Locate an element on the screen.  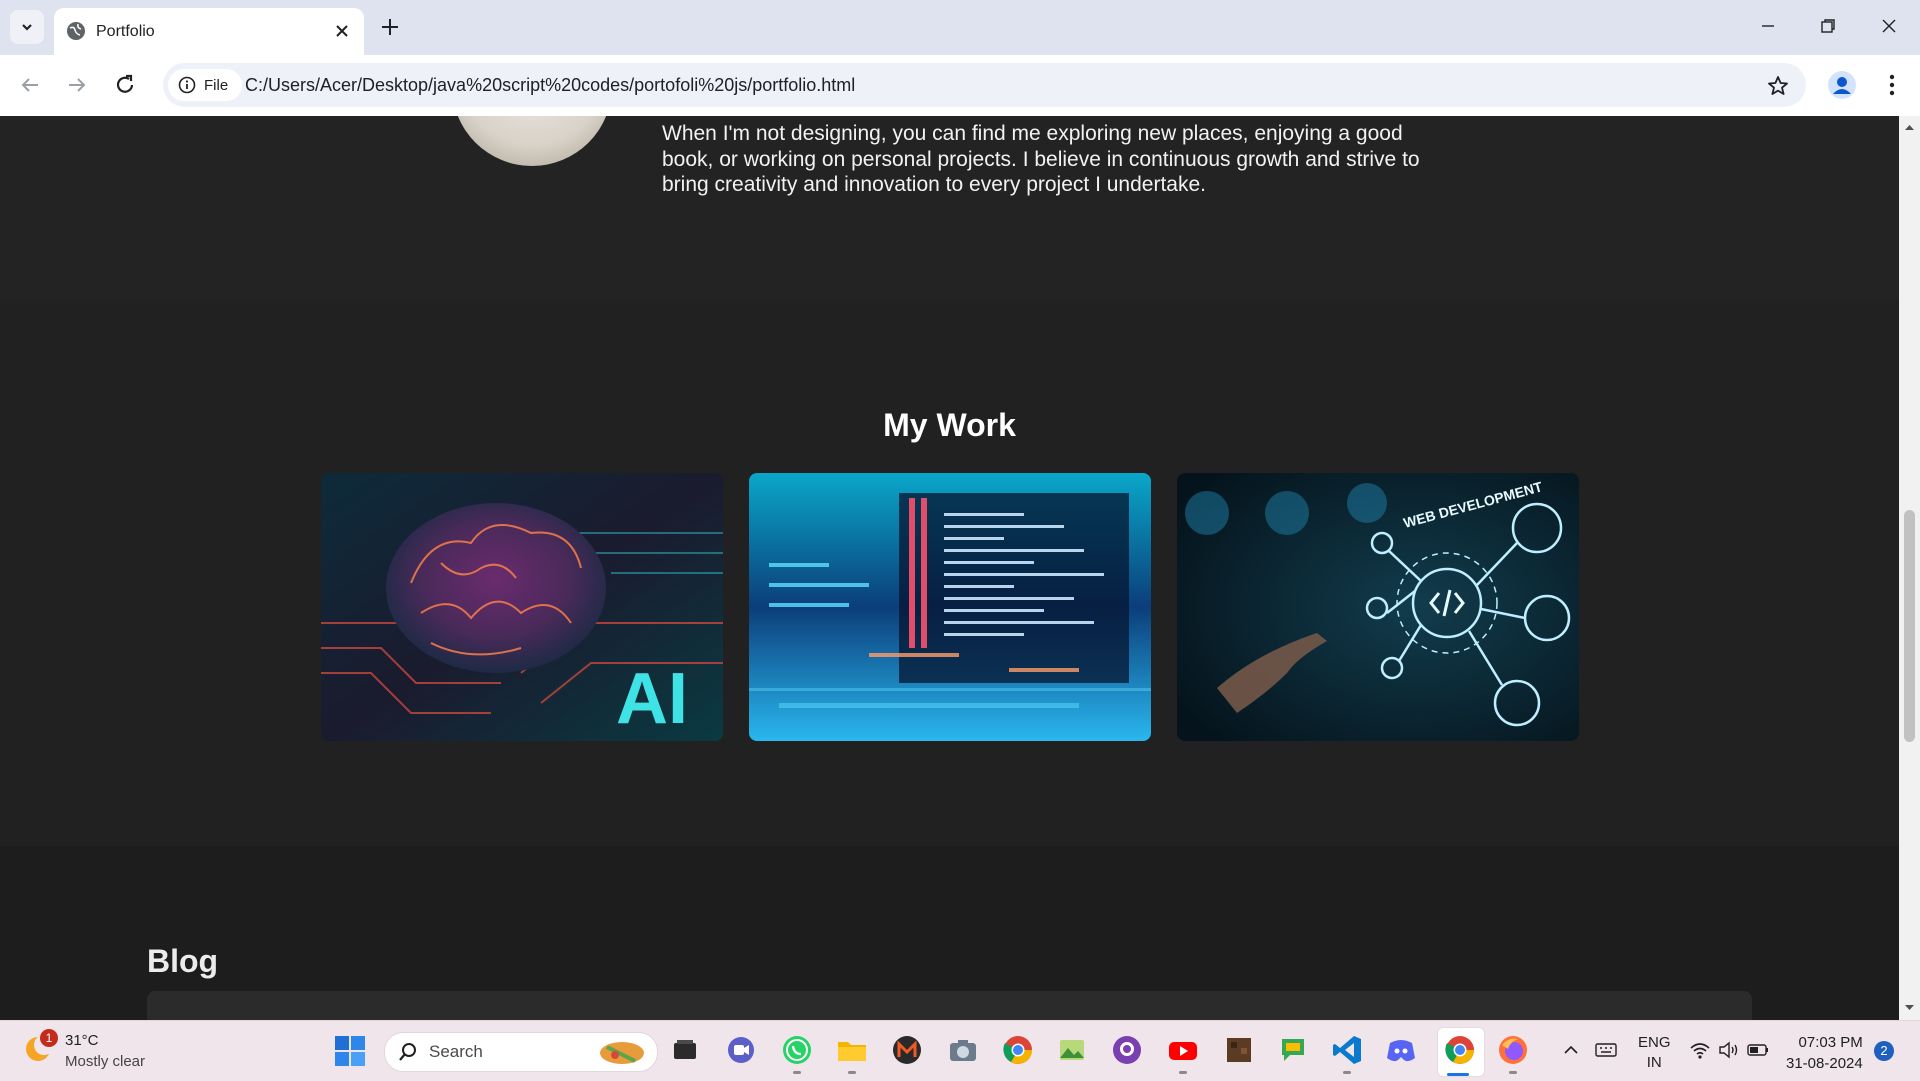
discord-icon is located at coordinates (1401, 1050).